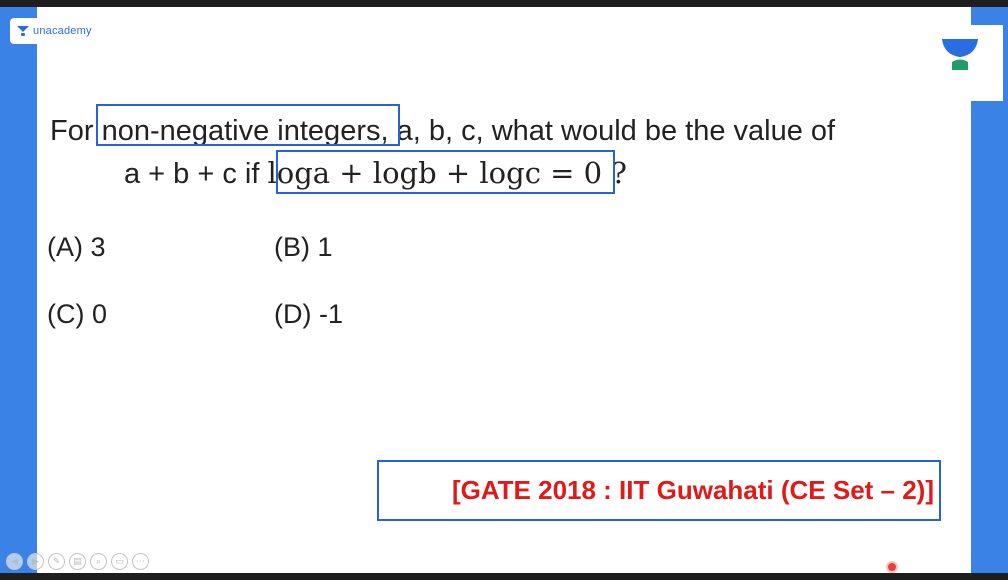 This screenshot has width=1008, height=580. I want to click on source-box: [GATE 2018 : IIT Guwahati (CE Set – 2)], so click(659, 490).